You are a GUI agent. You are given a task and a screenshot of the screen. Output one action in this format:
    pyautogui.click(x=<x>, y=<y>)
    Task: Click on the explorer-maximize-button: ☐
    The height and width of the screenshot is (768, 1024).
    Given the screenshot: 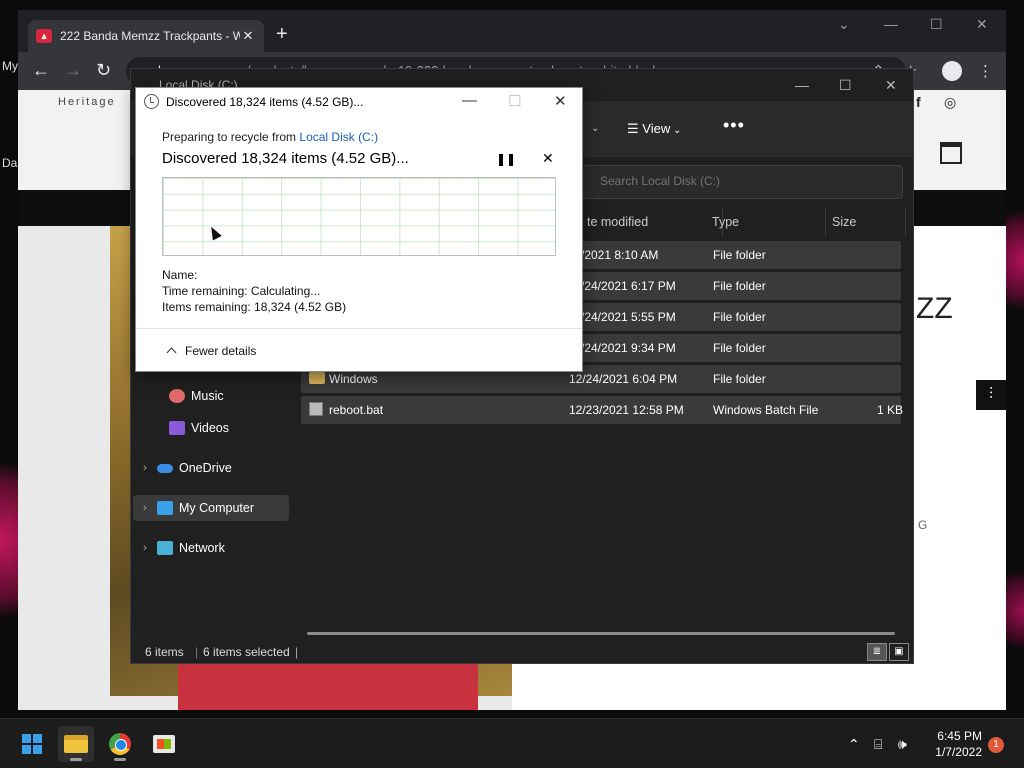 What is the action you would take?
    pyautogui.click(x=845, y=85)
    